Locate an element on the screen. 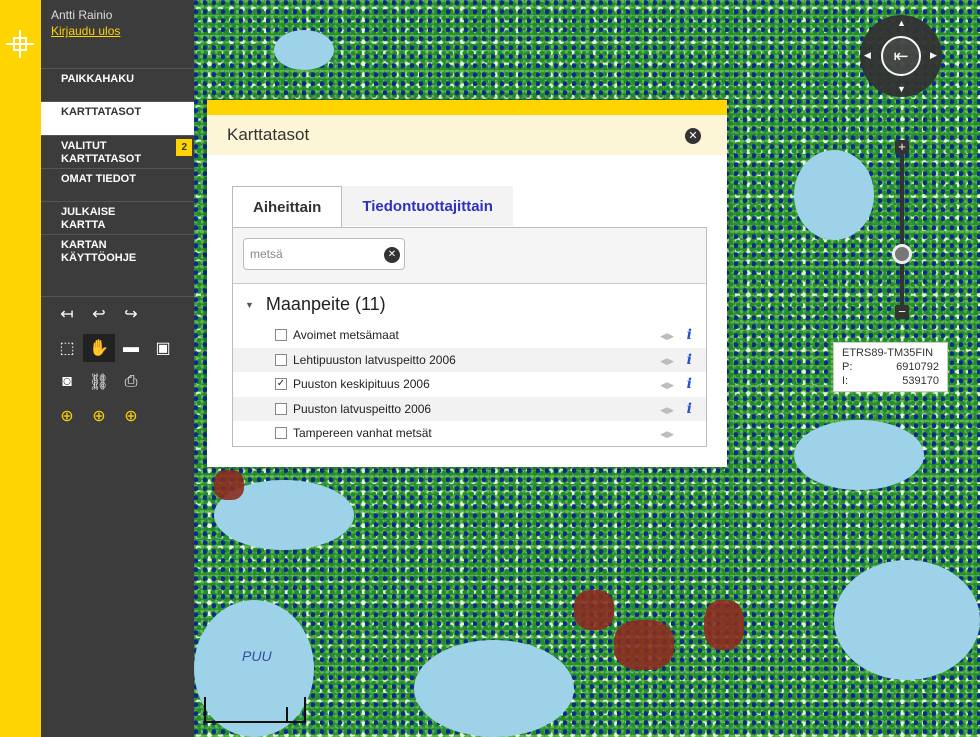 This screenshot has height=737, width=980. pan-right-icon: ▶ is located at coordinates (933, 55).